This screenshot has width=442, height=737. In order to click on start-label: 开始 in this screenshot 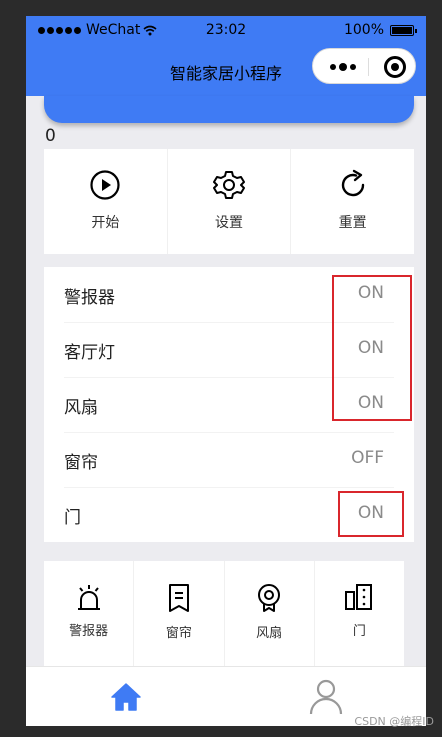, I will do `click(105, 223)`.